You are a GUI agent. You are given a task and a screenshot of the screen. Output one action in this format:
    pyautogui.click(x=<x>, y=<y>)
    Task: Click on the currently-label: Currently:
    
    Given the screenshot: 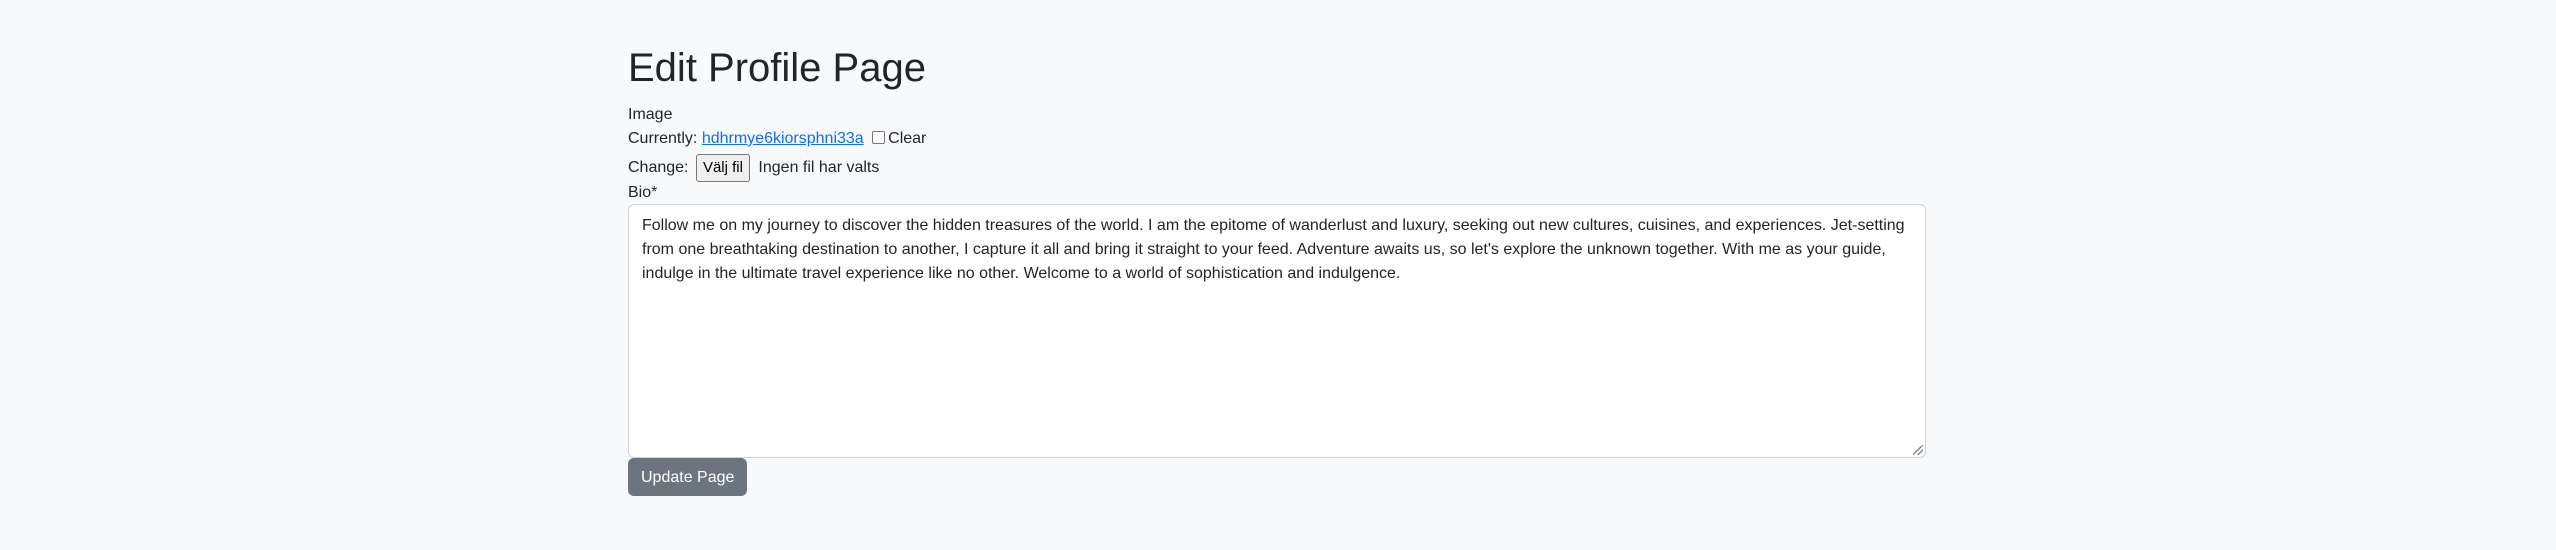 What is the action you would take?
    pyautogui.click(x=663, y=138)
    